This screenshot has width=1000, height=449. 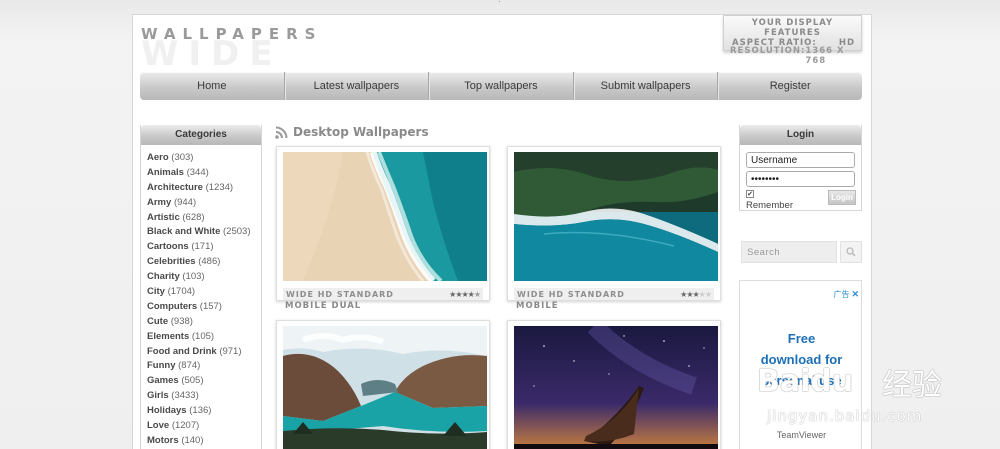 I want to click on category-item: Black and White (2503), so click(x=204, y=232).